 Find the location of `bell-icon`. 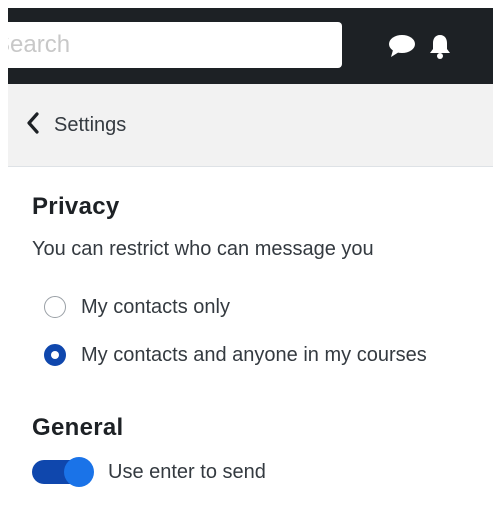

bell-icon is located at coordinates (440, 46).